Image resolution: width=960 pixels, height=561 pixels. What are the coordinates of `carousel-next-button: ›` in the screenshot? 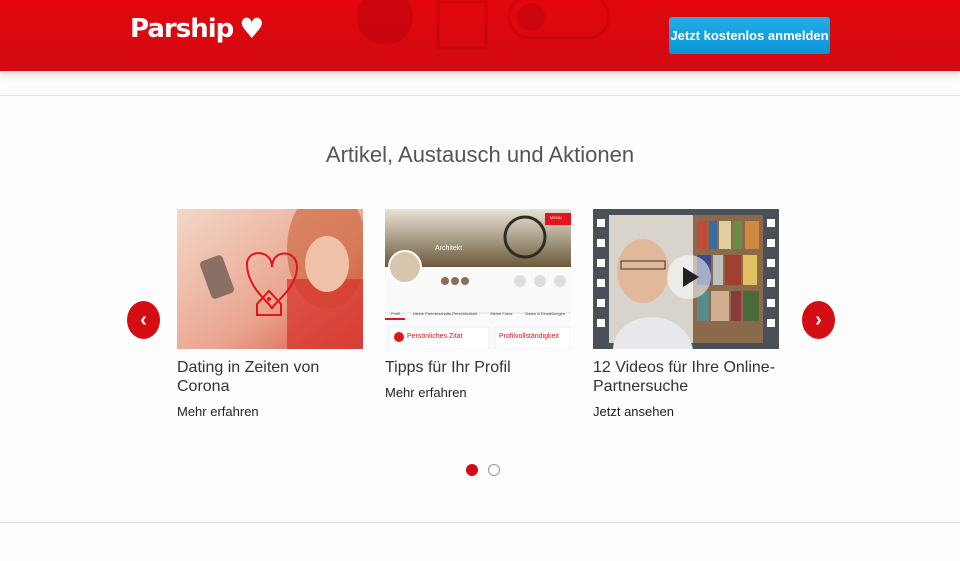 It's located at (818, 320).